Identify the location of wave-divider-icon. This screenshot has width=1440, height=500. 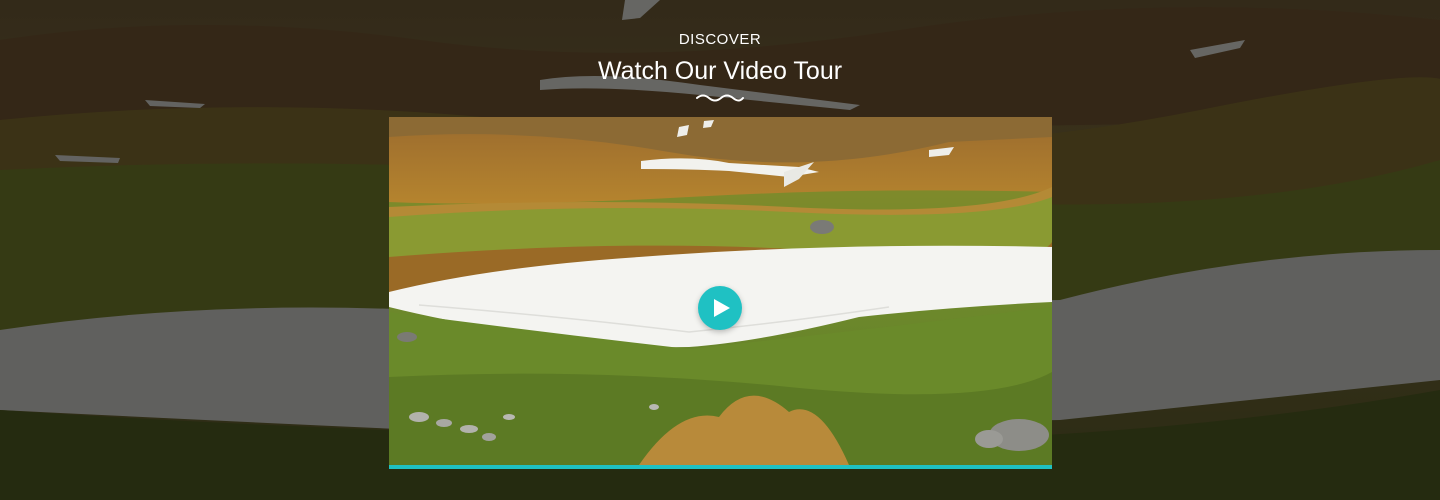
(720, 98).